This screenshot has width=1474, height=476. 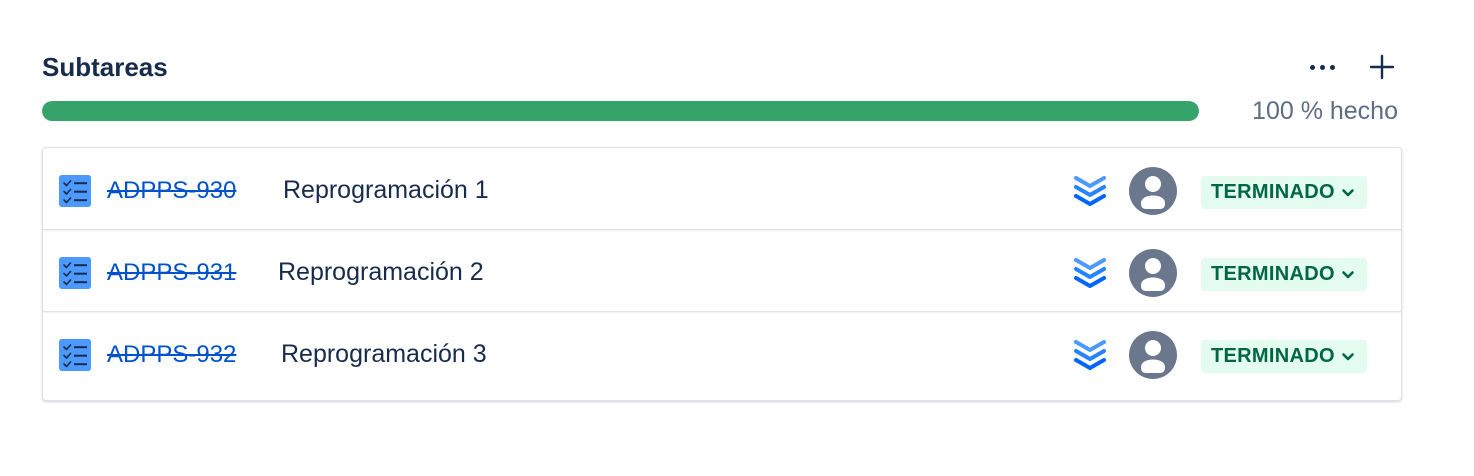 I want to click on add-subtask-button, so click(x=1382, y=67).